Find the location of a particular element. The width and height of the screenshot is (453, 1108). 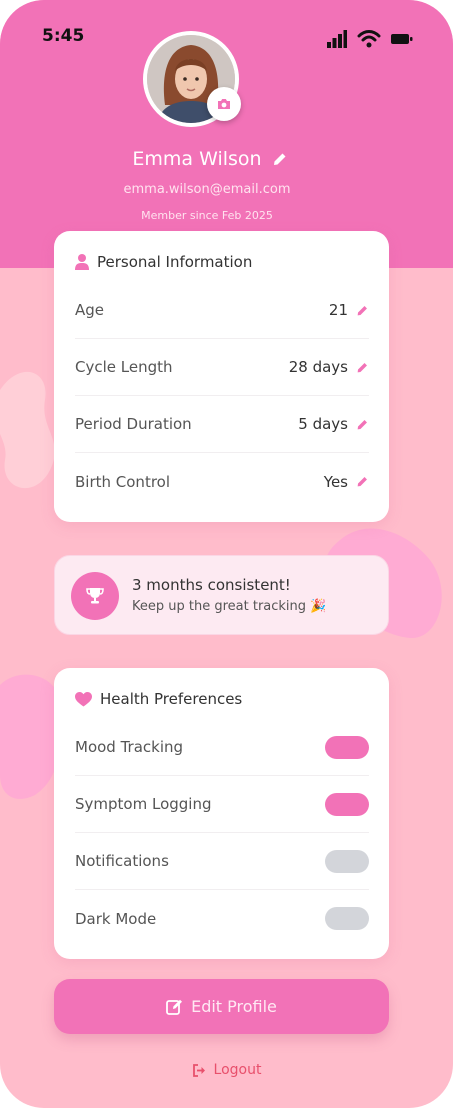

symptom-logging-toggle is located at coordinates (347, 804).